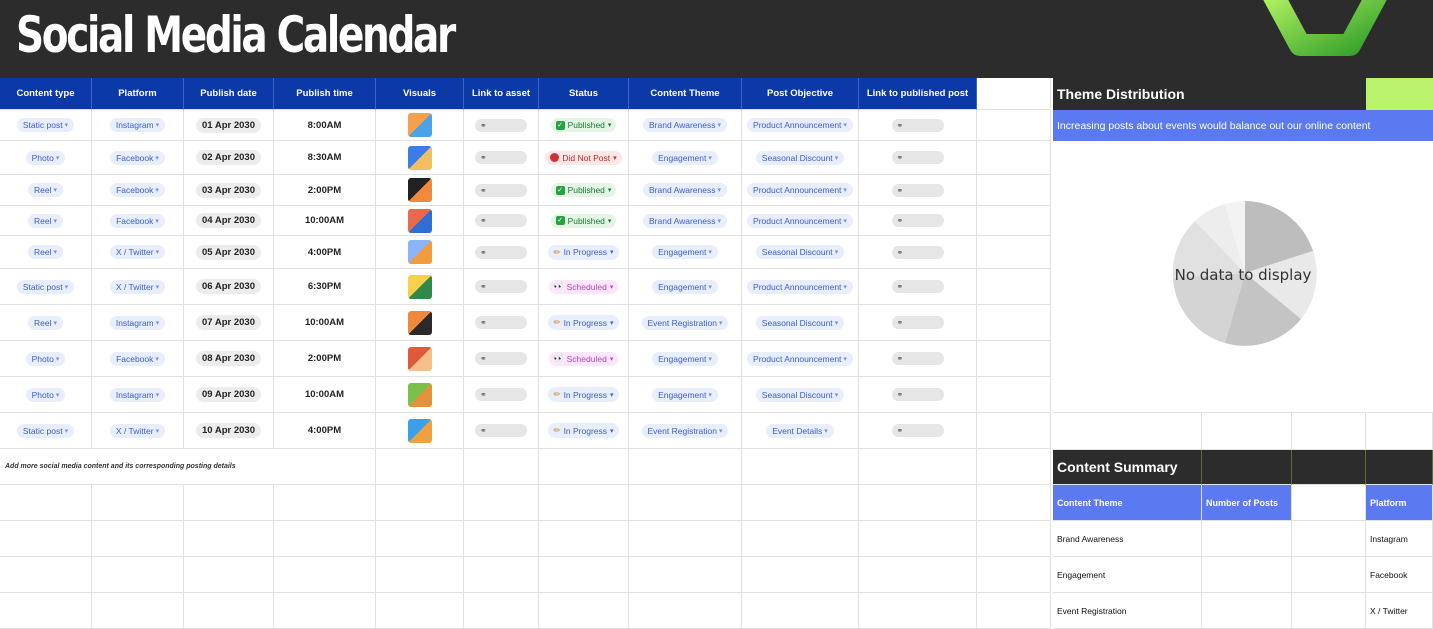 The height and width of the screenshot is (629, 1433). What do you see at coordinates (800, 252) in the screenshot?
I see `post-objective-dropdown: Seasonal Discount ▾` at bounding box center [800, 252].